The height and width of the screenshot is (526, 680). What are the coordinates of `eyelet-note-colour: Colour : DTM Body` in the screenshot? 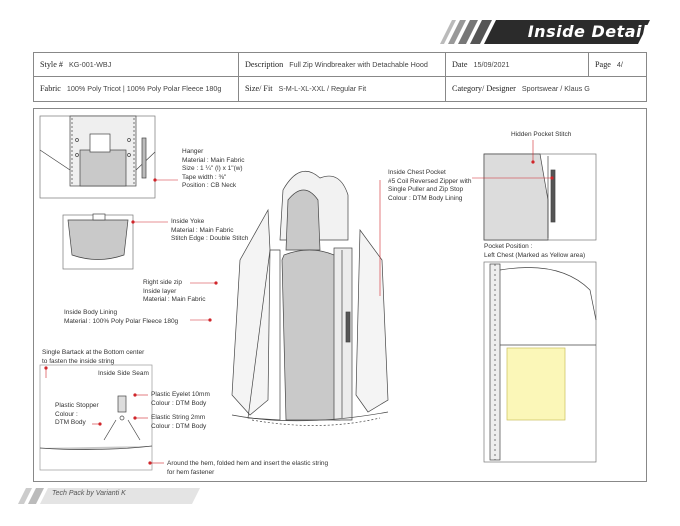 It's located at (179, 403).